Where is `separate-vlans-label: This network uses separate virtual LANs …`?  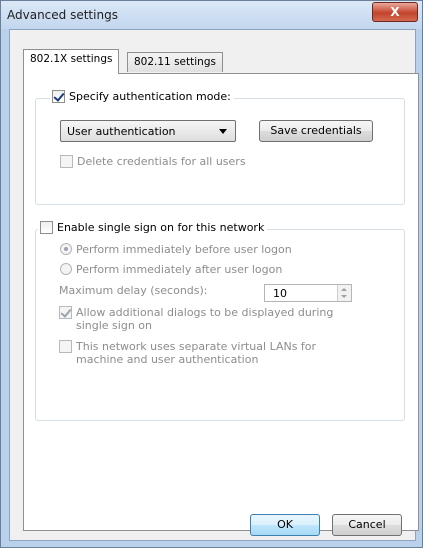 separate-vlans-label: This network uses separate virtual LANs … is located at coordinates (196, 353).